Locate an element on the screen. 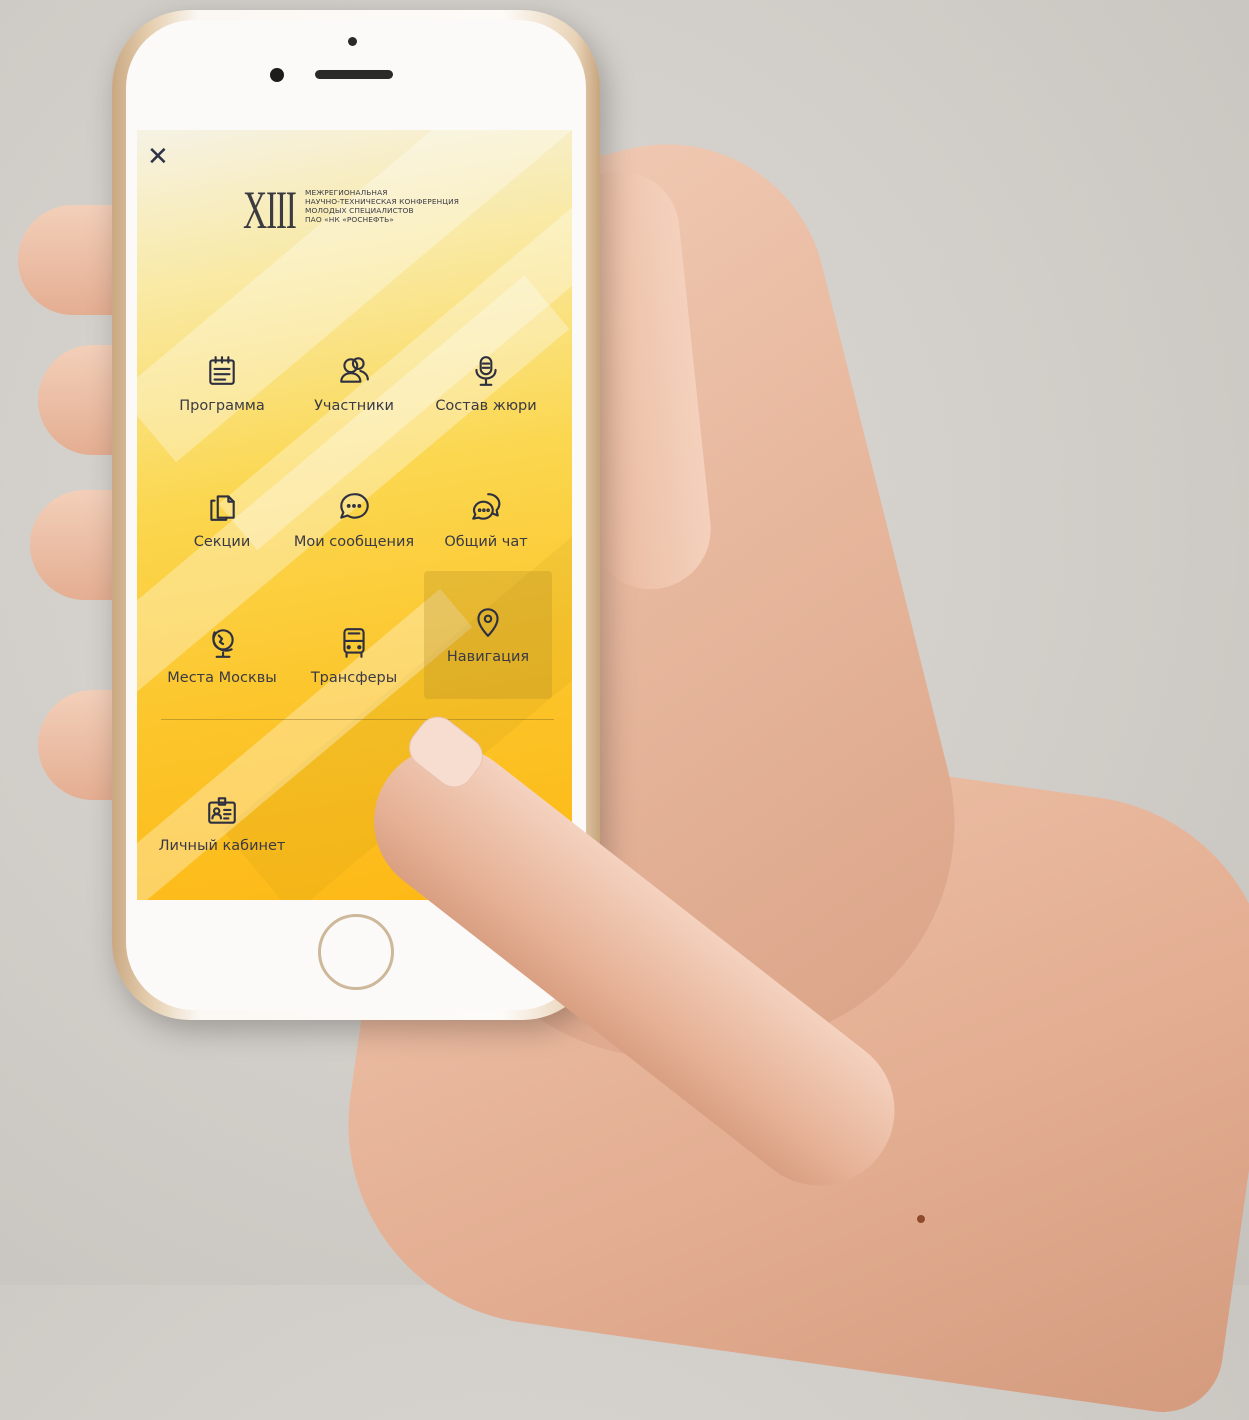 This screenshot has height=1420, width=1249. menu-item-profile: Личный кабинет is located at coordinates (222, 824).